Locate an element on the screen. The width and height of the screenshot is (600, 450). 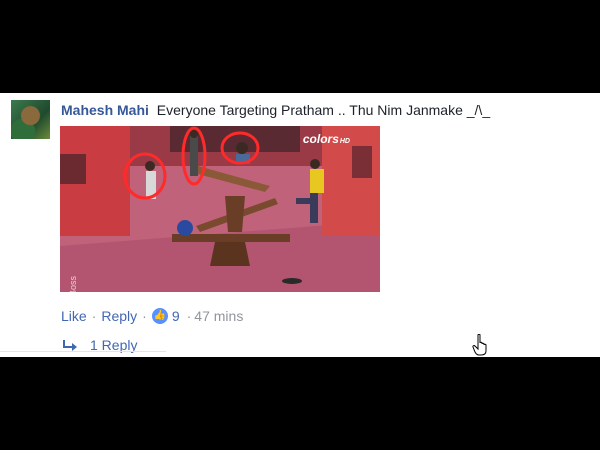
comment-timestamp: 47 mins is located at coordinates (218, 316).